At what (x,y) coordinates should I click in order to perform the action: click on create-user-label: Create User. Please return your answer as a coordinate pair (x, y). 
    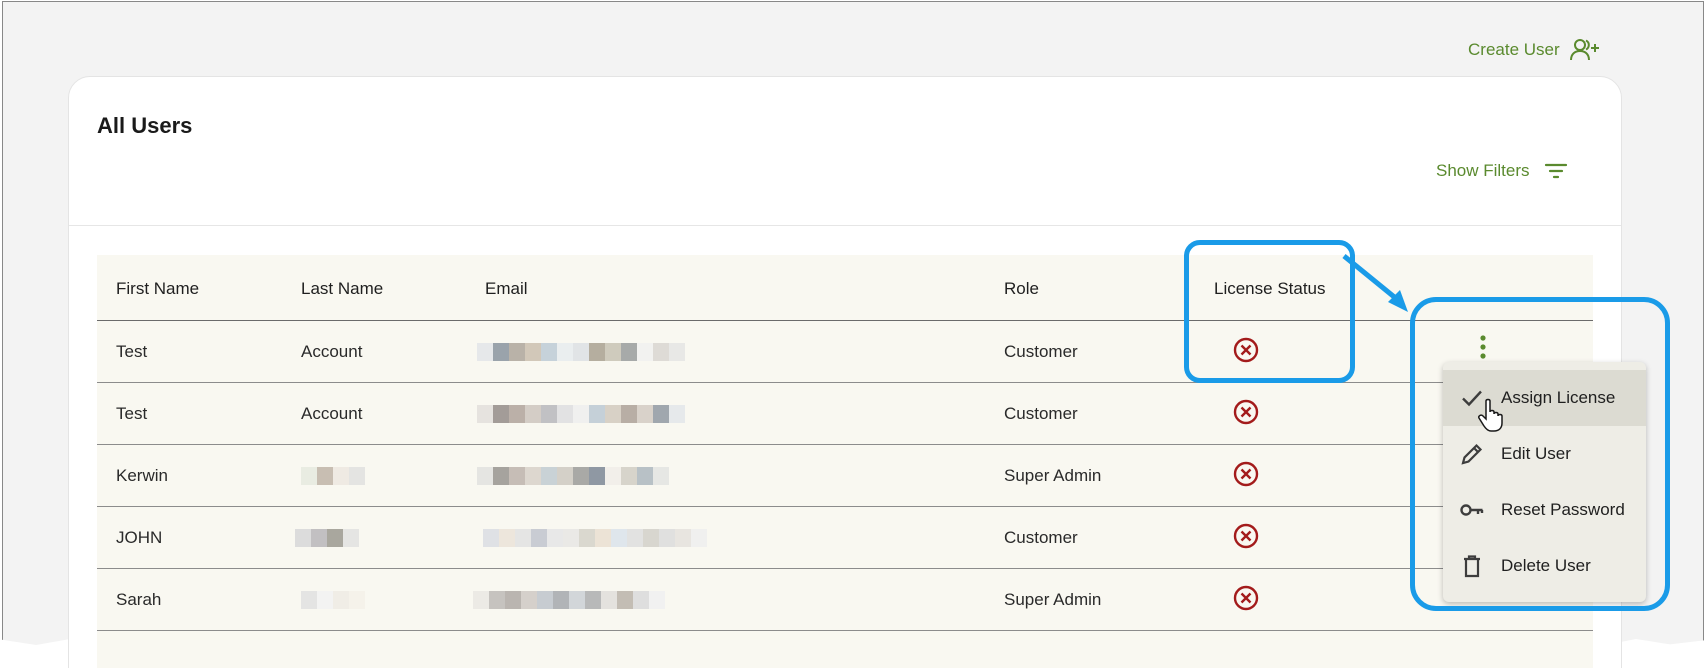
    Looking at the image, I should click on (1514, 49).